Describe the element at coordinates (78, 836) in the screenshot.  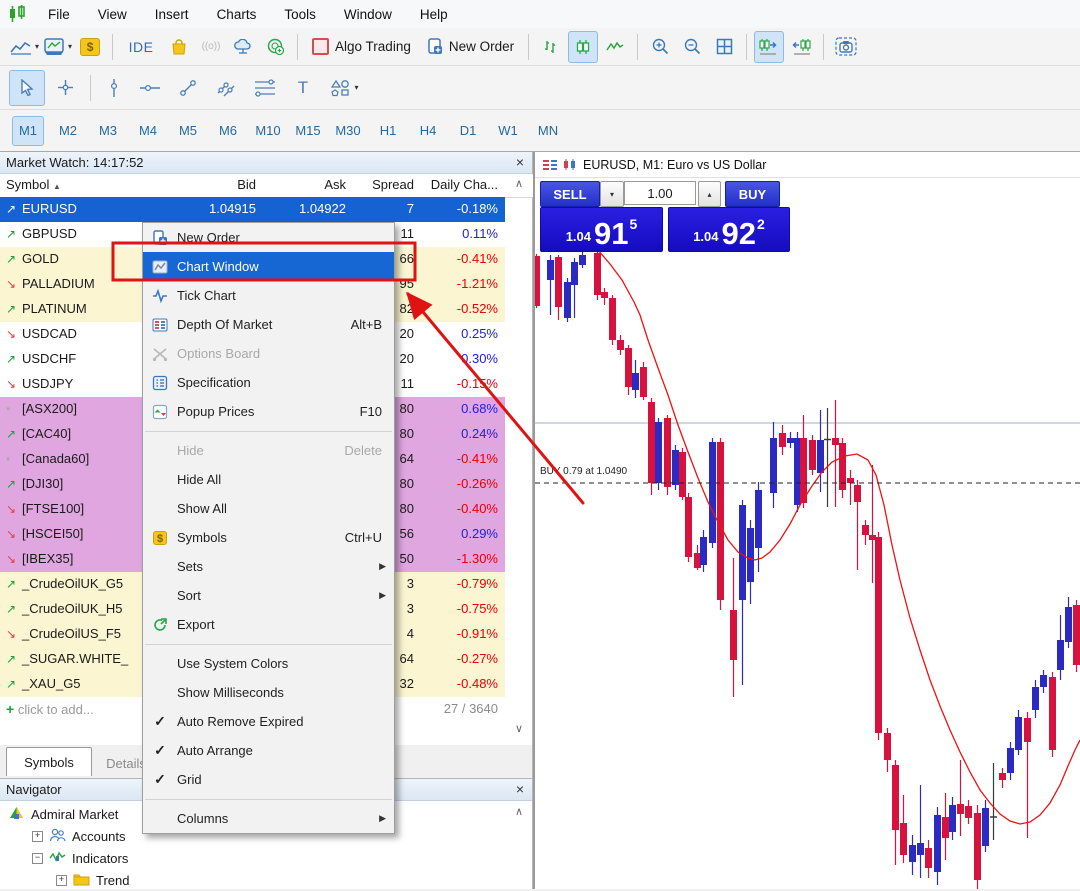
I see `nav-item-accounts: + Accounts` at that location.